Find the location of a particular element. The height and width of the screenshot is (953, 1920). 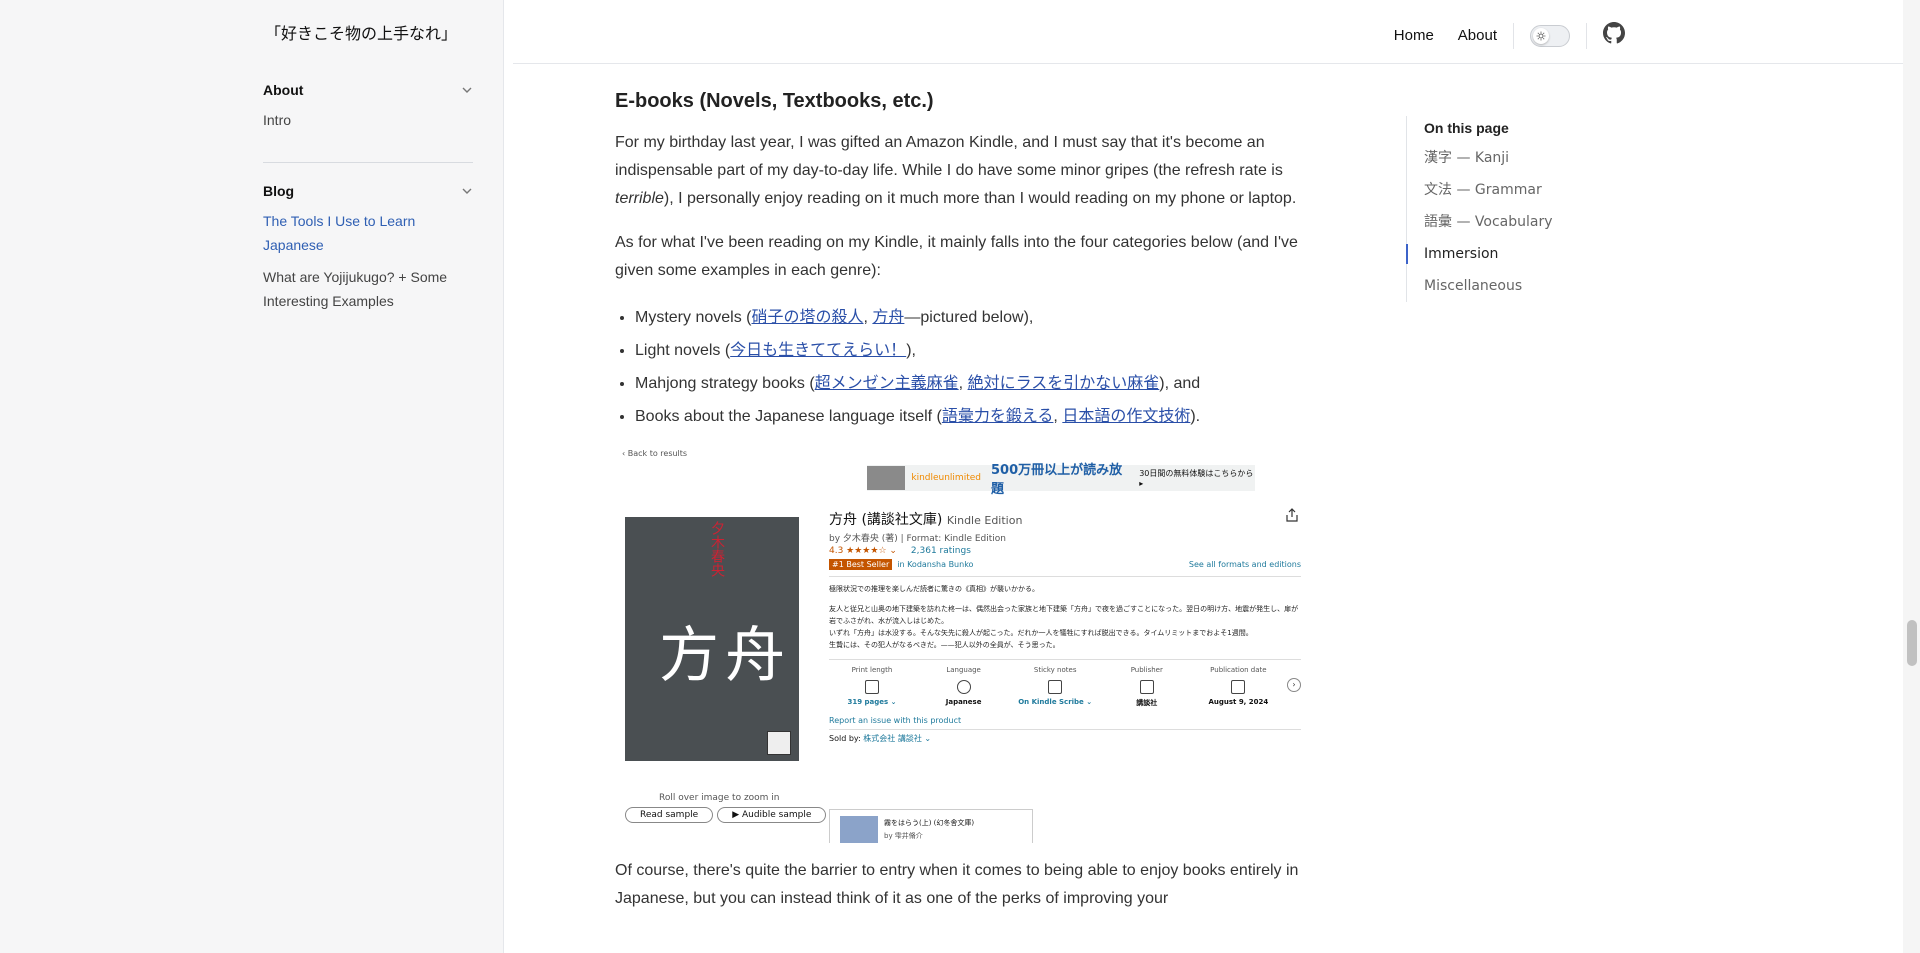

detail-value: August 9, 2024 is located at coordinates (1238, 702).